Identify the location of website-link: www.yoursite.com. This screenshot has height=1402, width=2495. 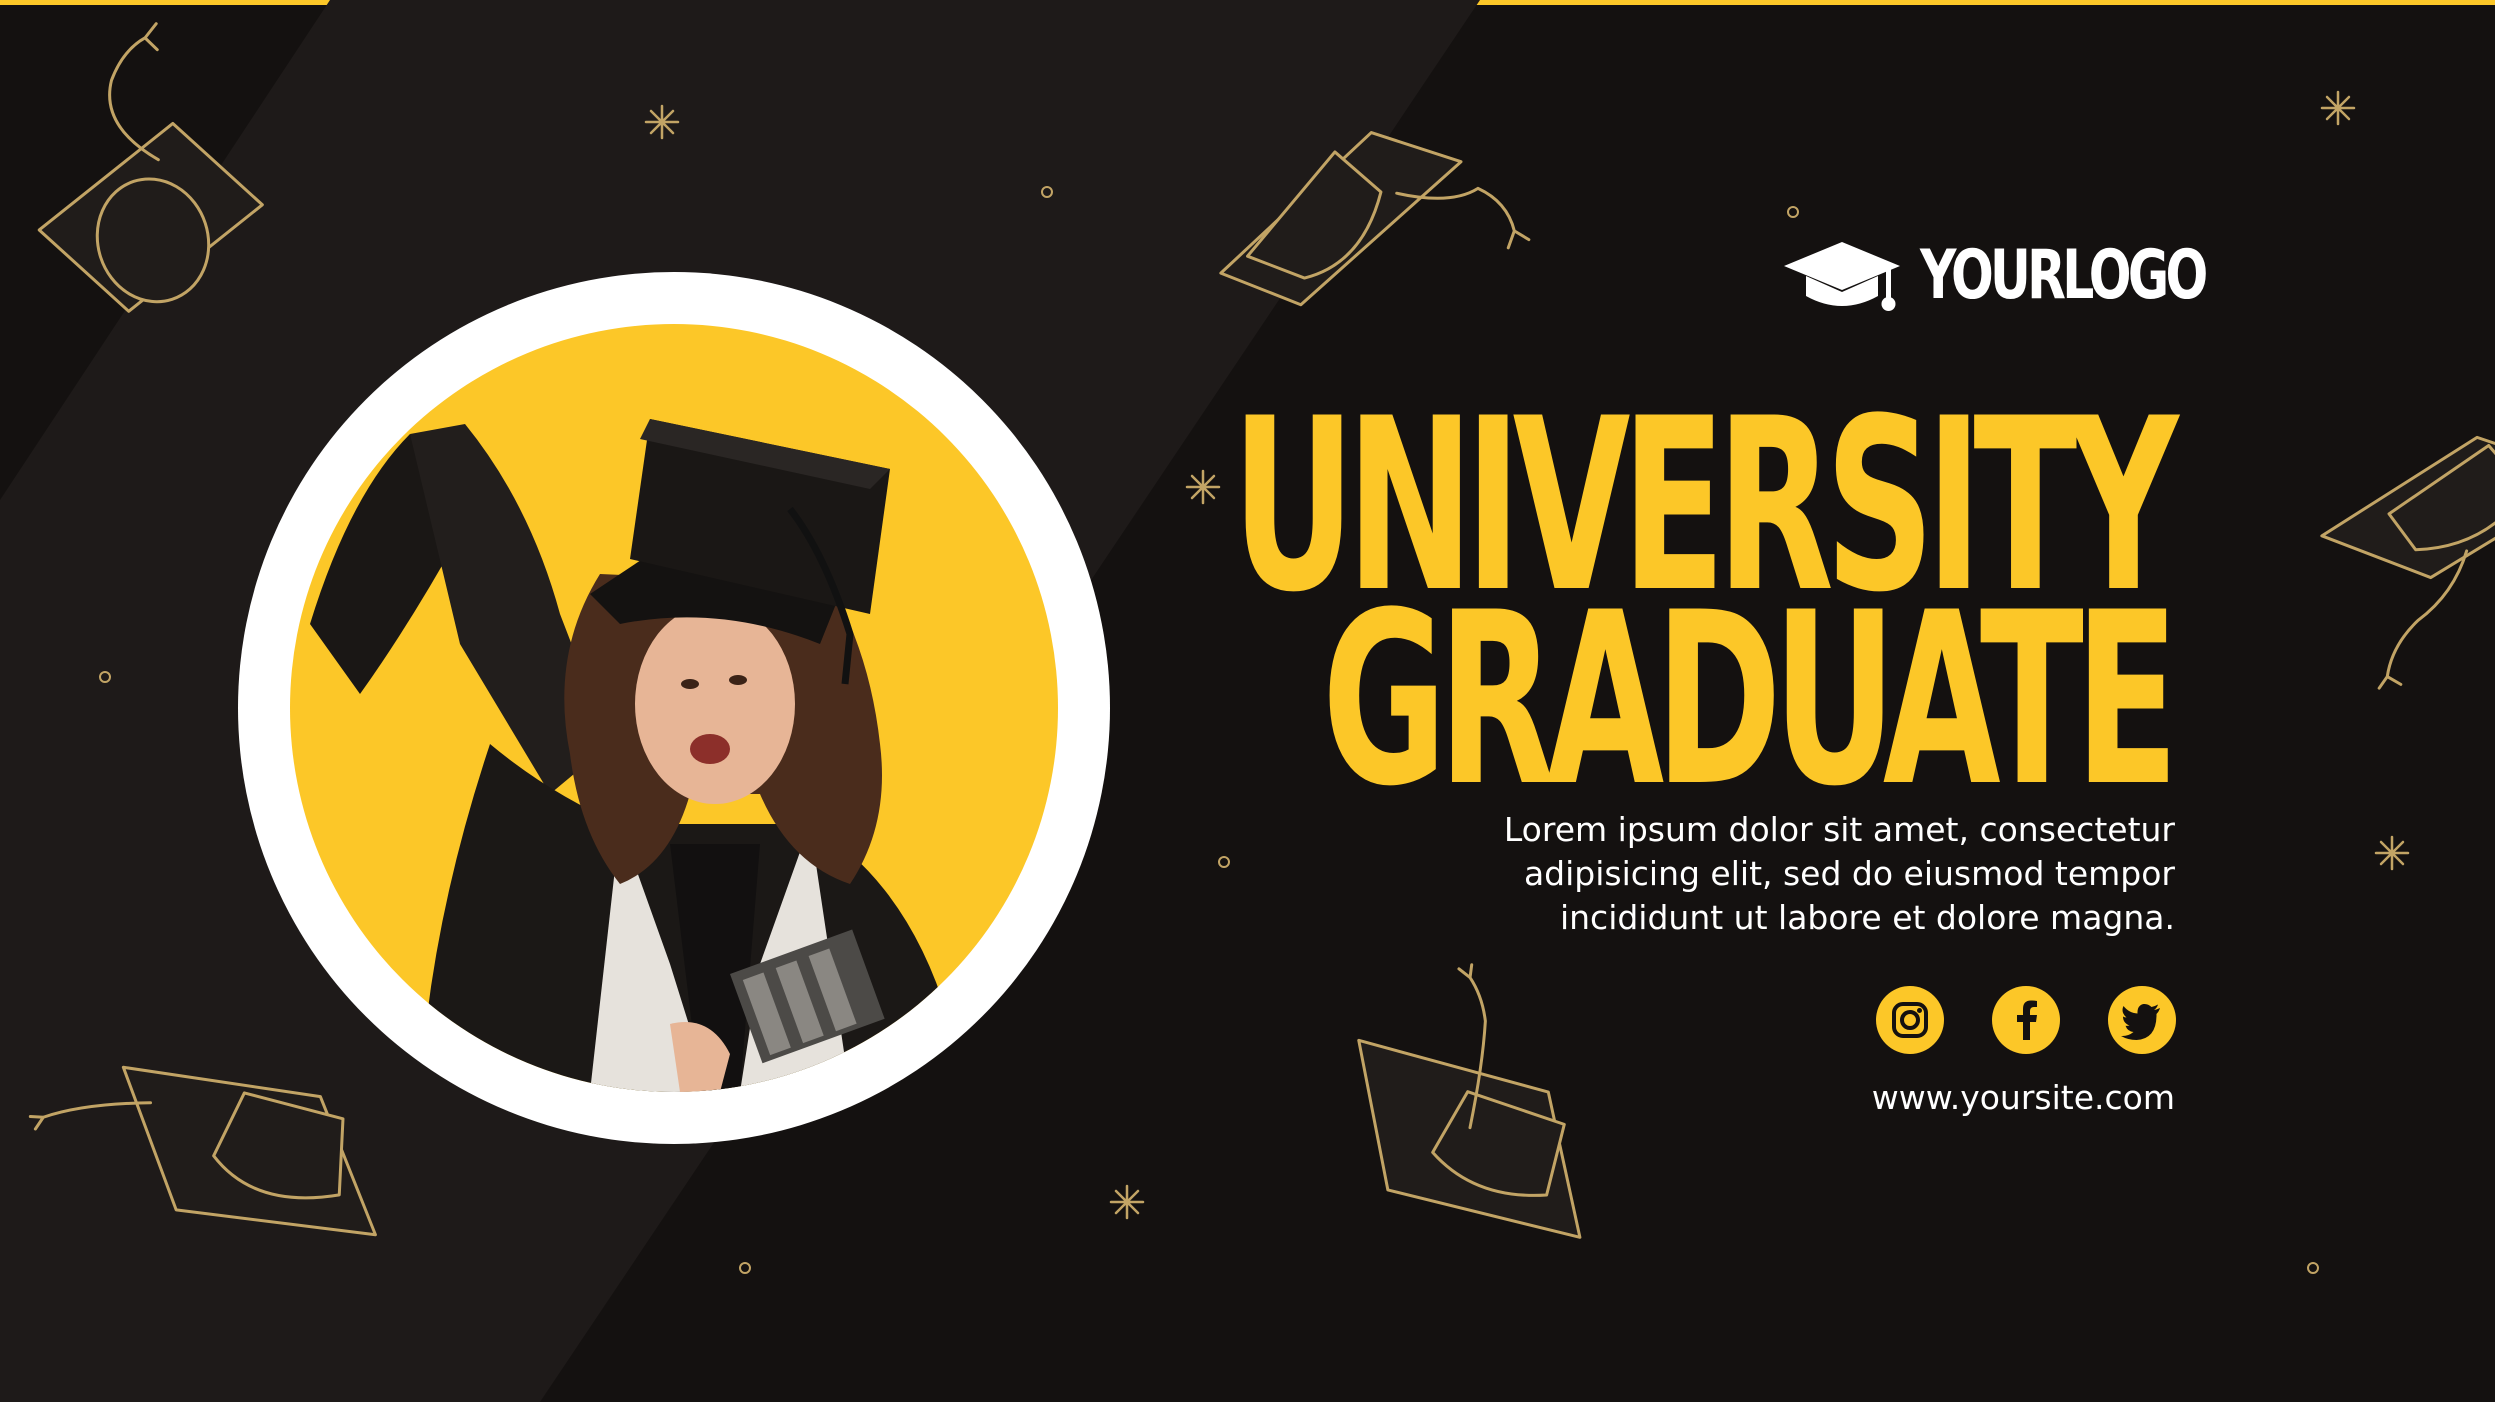
(2023, 1098).